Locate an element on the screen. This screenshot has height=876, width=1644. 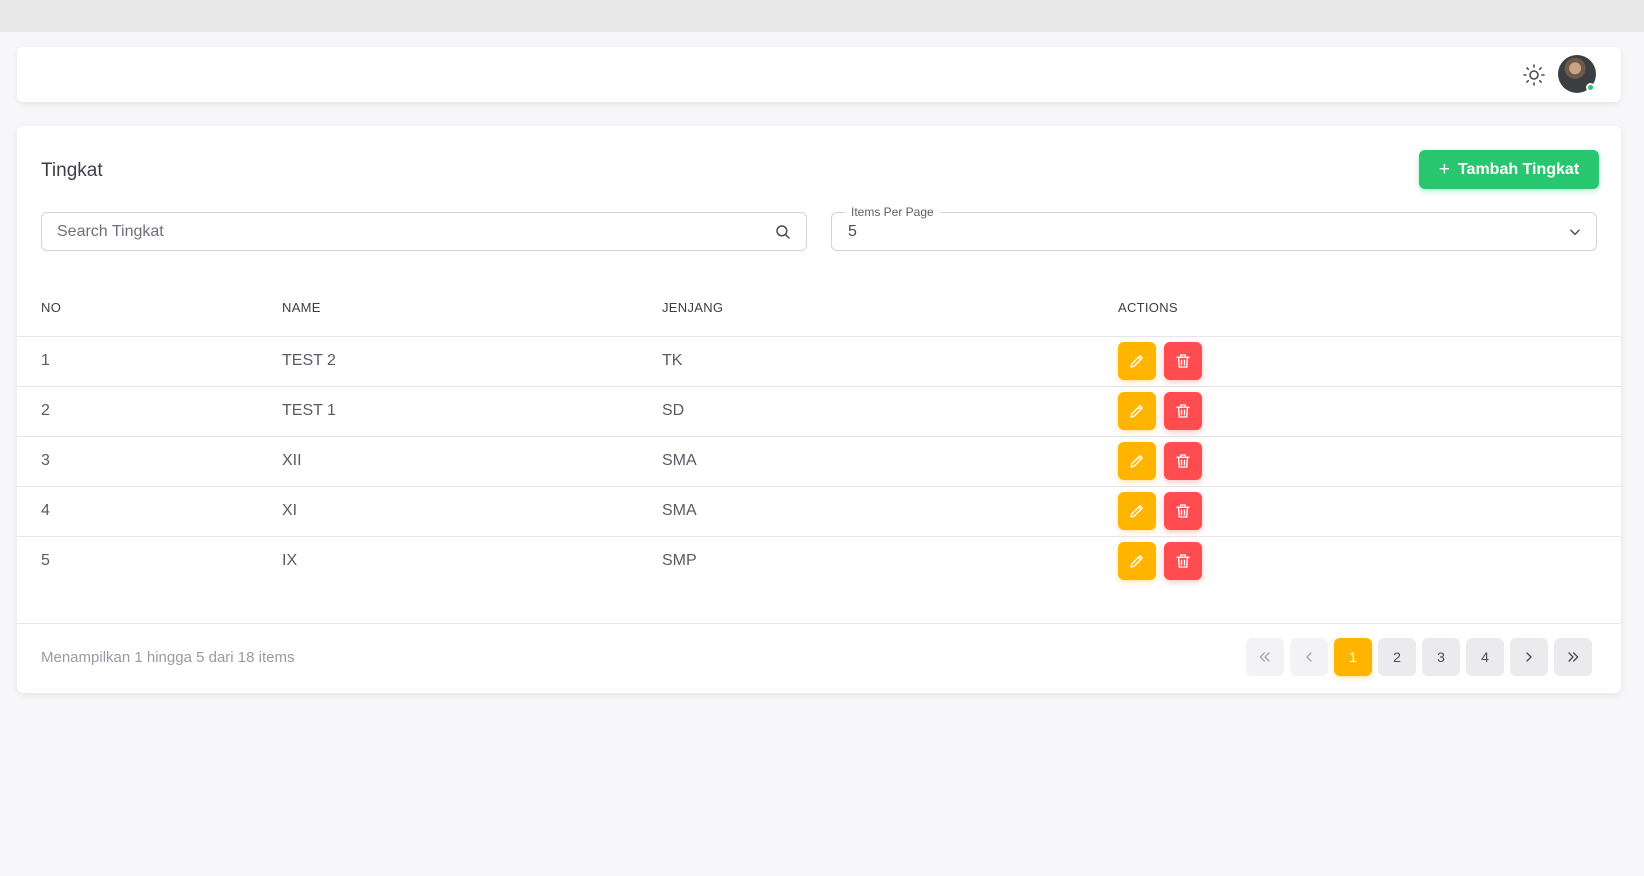
chevrons-right-icon is located at coordinates (1573, 657).